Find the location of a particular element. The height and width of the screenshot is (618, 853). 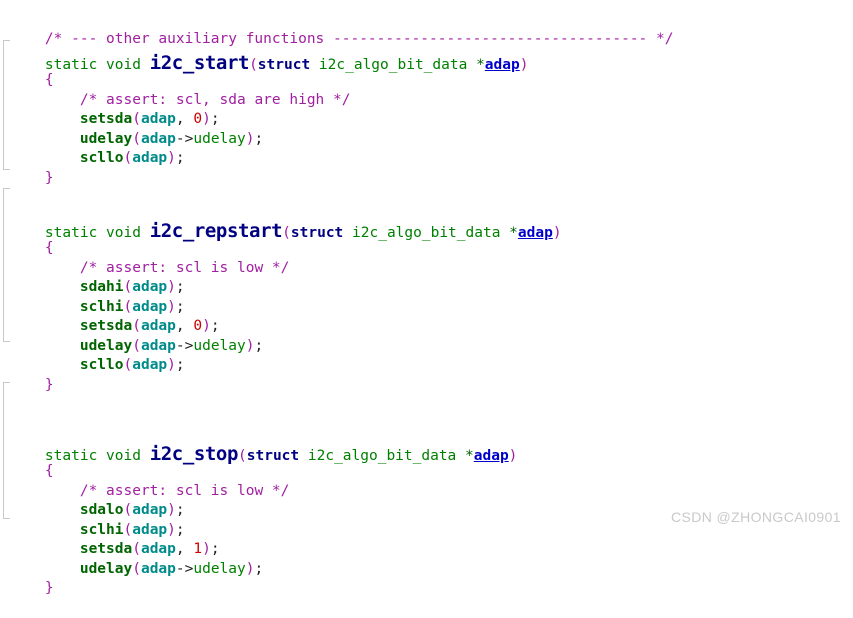

code-line: /* assert: scl, sda are high */ is located at coordinates (426, 89).